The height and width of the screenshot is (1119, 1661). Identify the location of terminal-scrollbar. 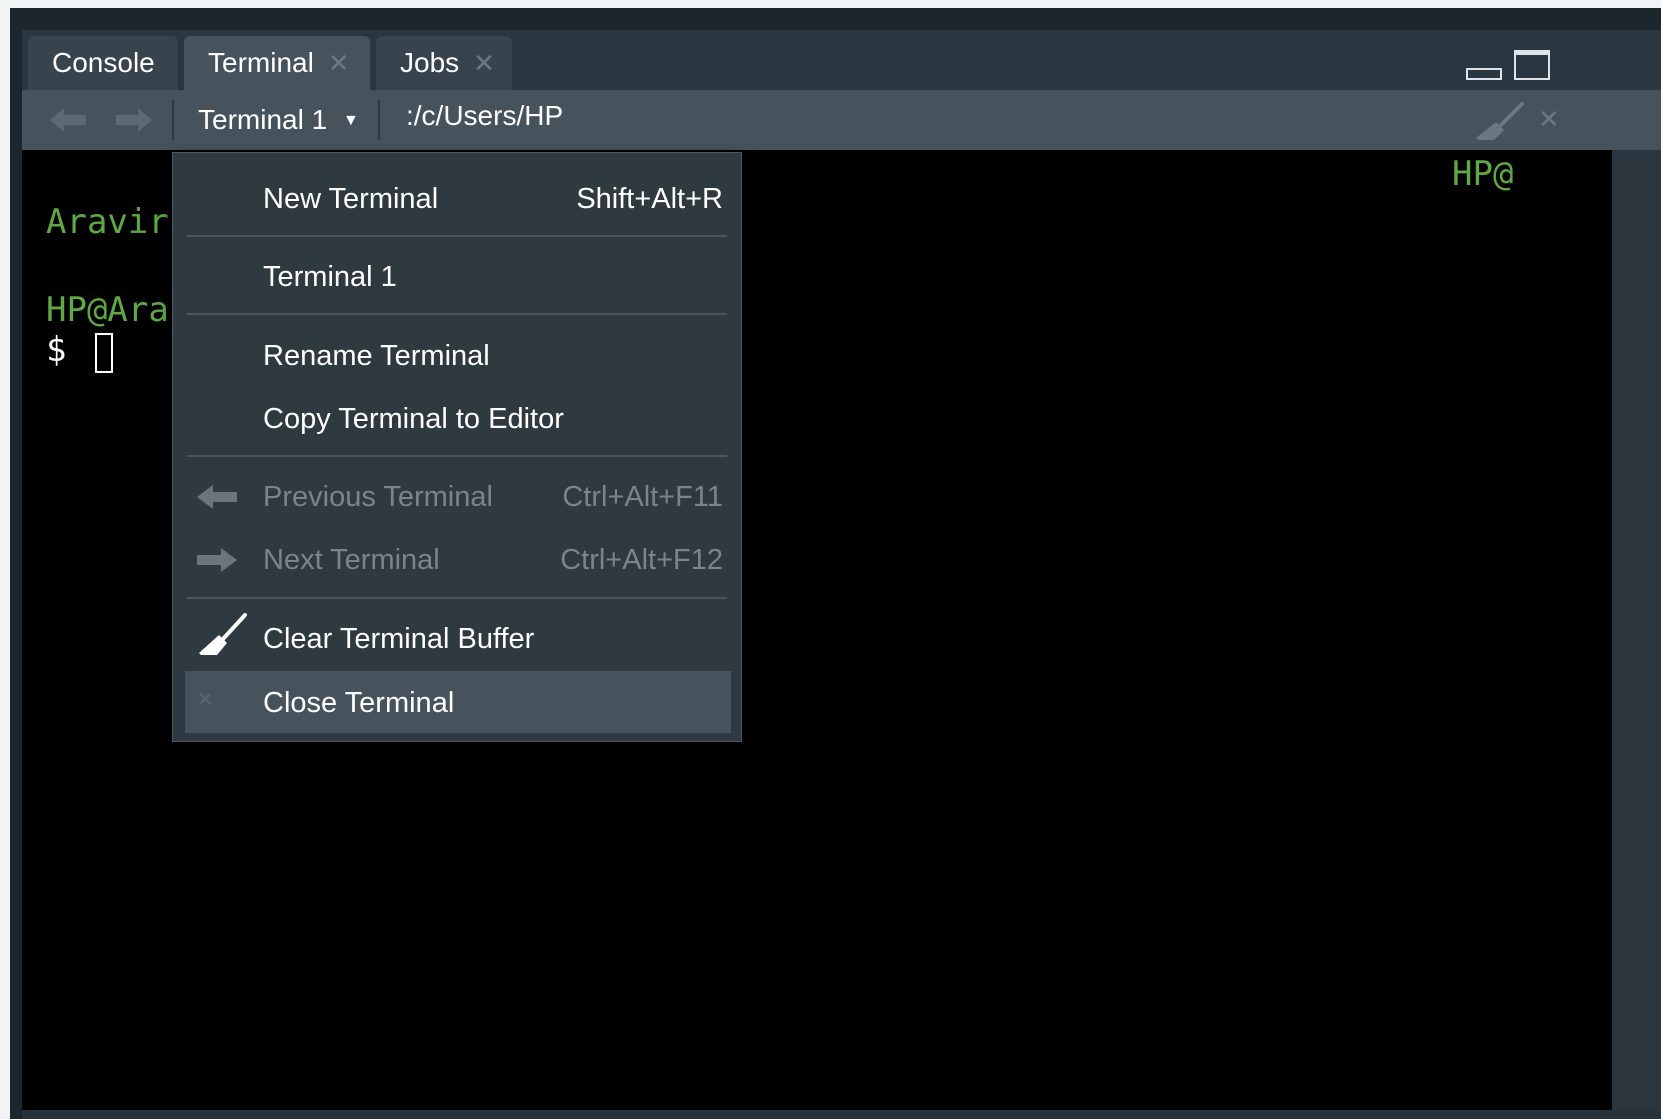
(1636, 630).